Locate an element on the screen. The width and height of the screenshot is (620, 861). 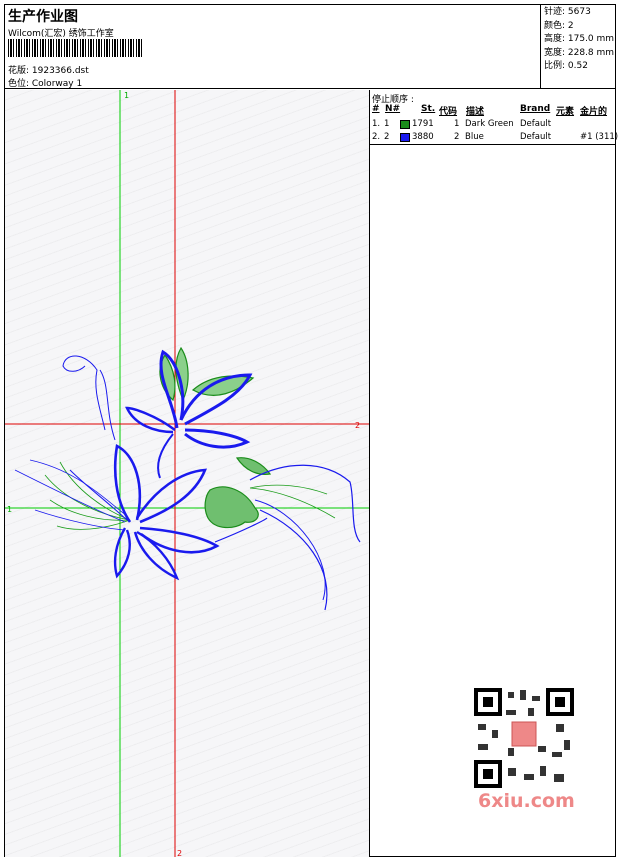
qr-code is located at coordinates (524, 738).